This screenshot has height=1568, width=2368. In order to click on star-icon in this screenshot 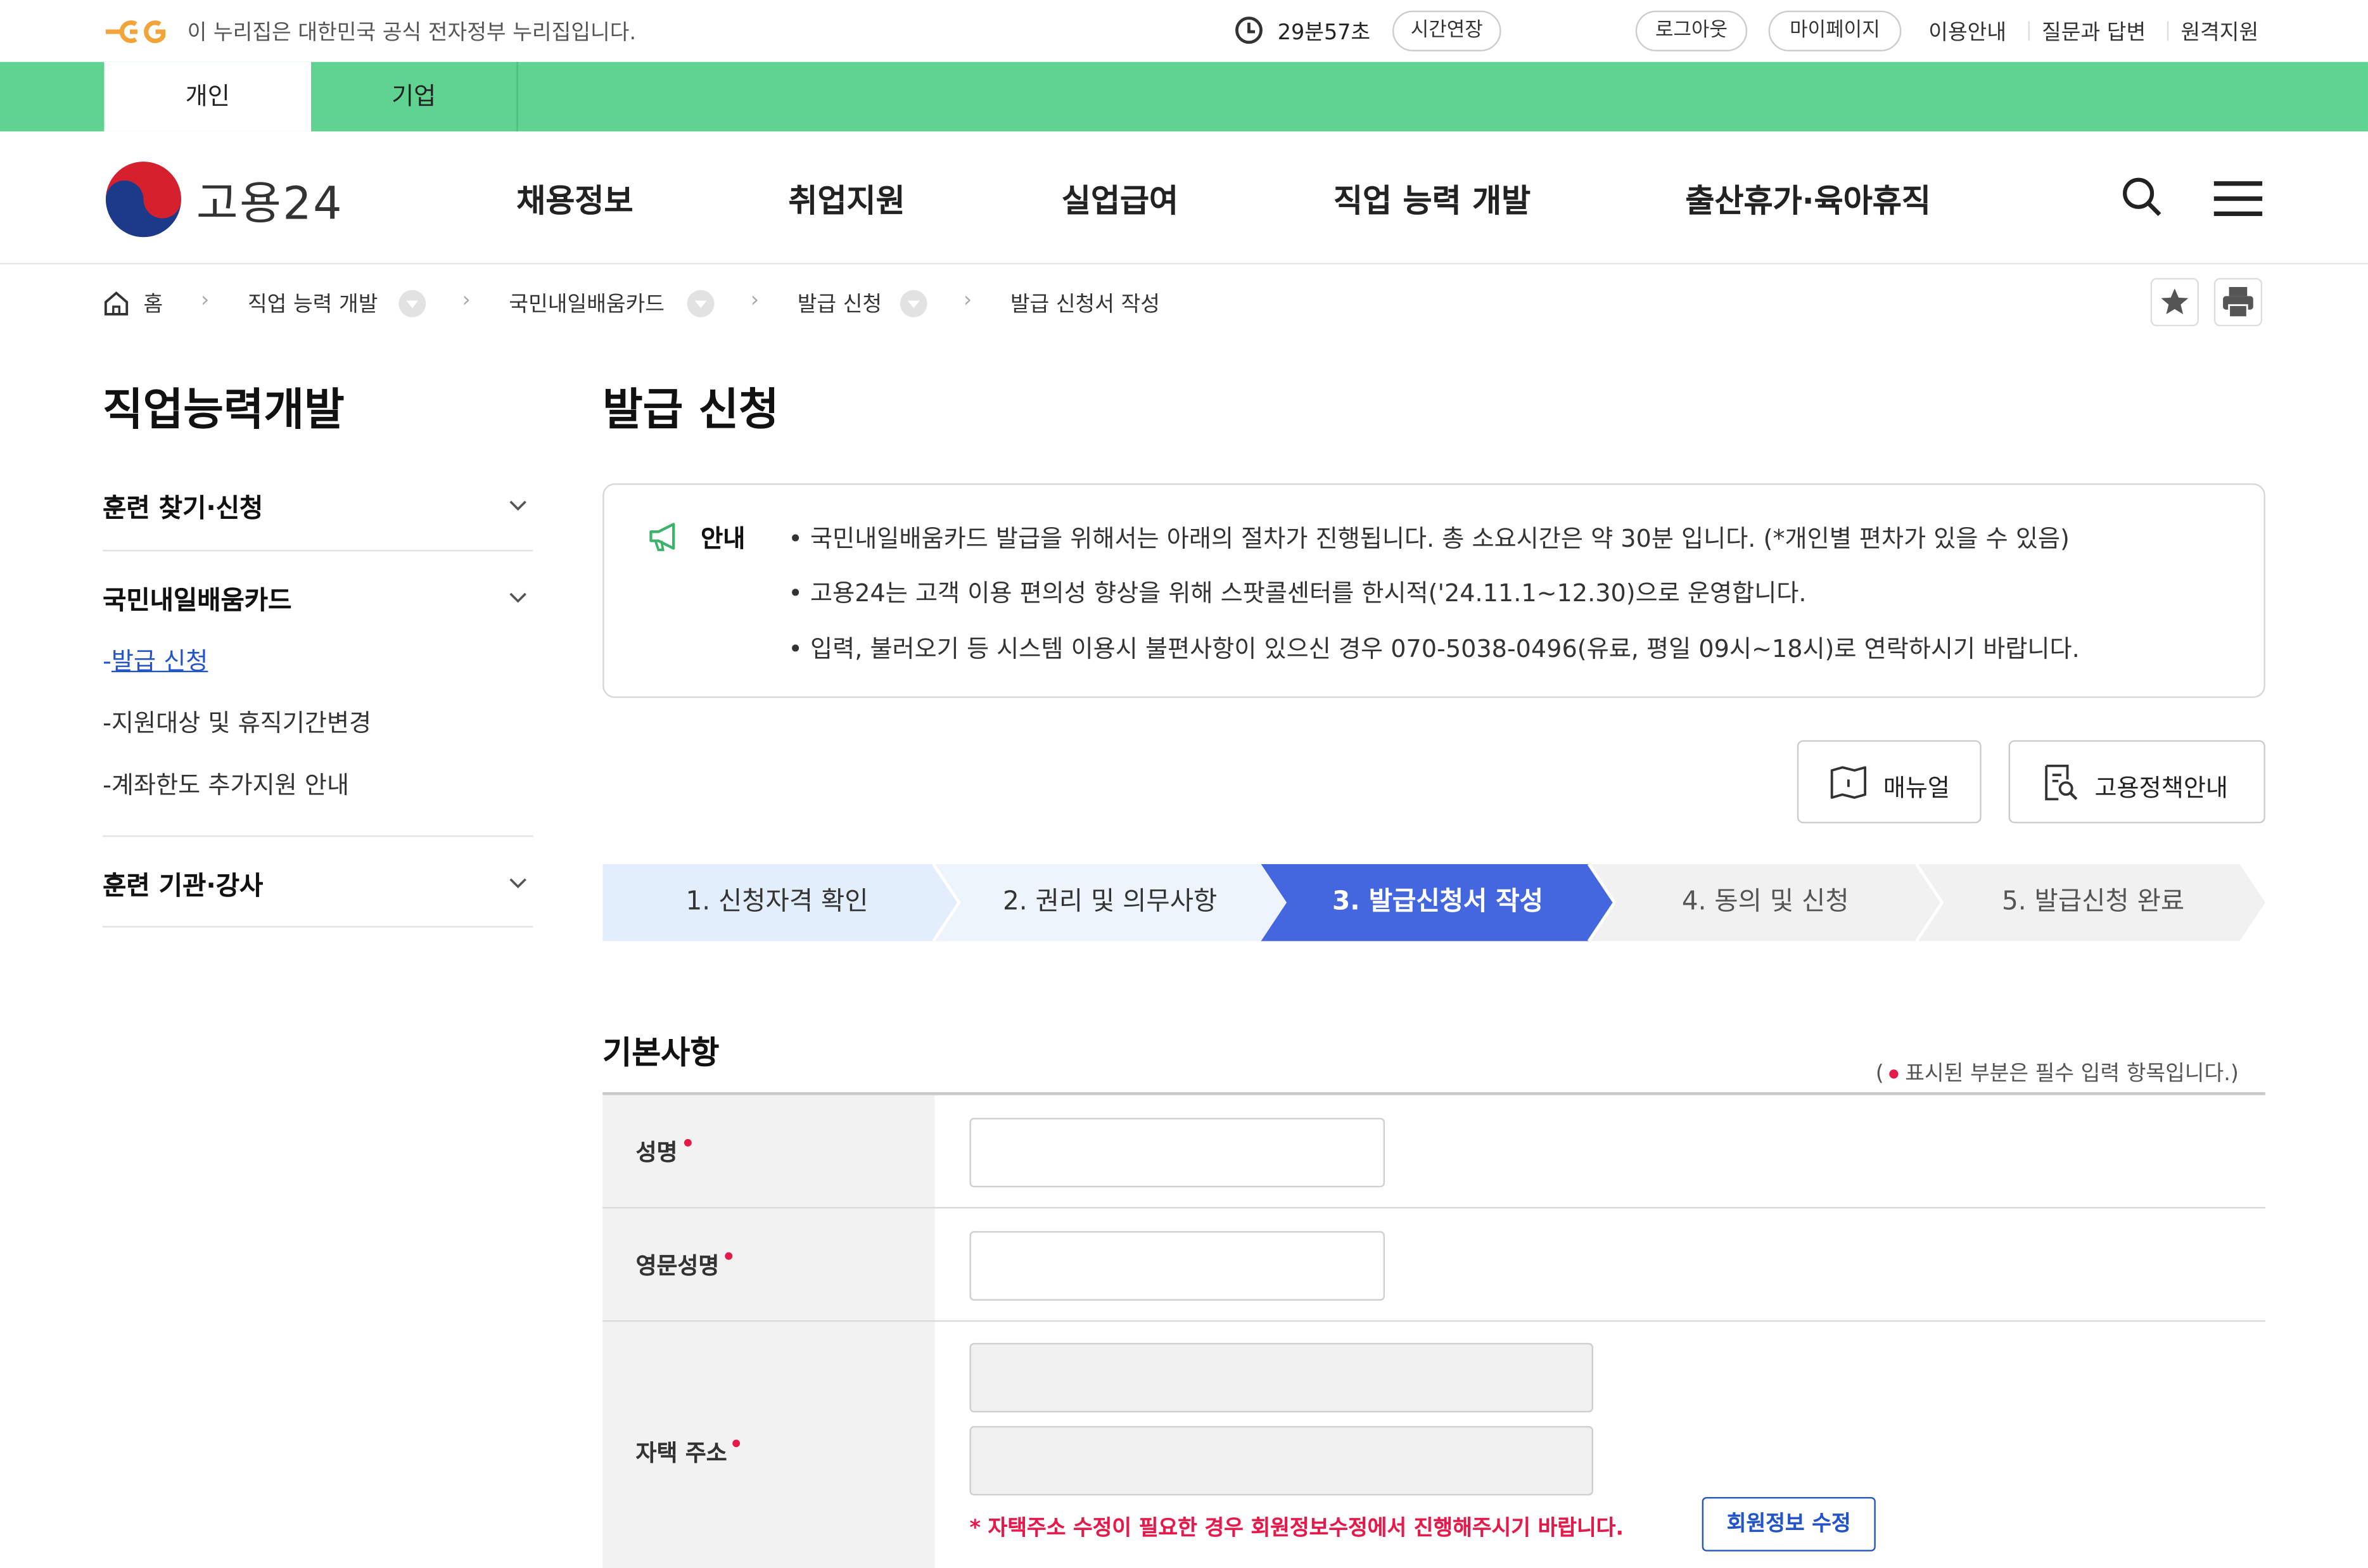, I will do `click(2175, 301)`.